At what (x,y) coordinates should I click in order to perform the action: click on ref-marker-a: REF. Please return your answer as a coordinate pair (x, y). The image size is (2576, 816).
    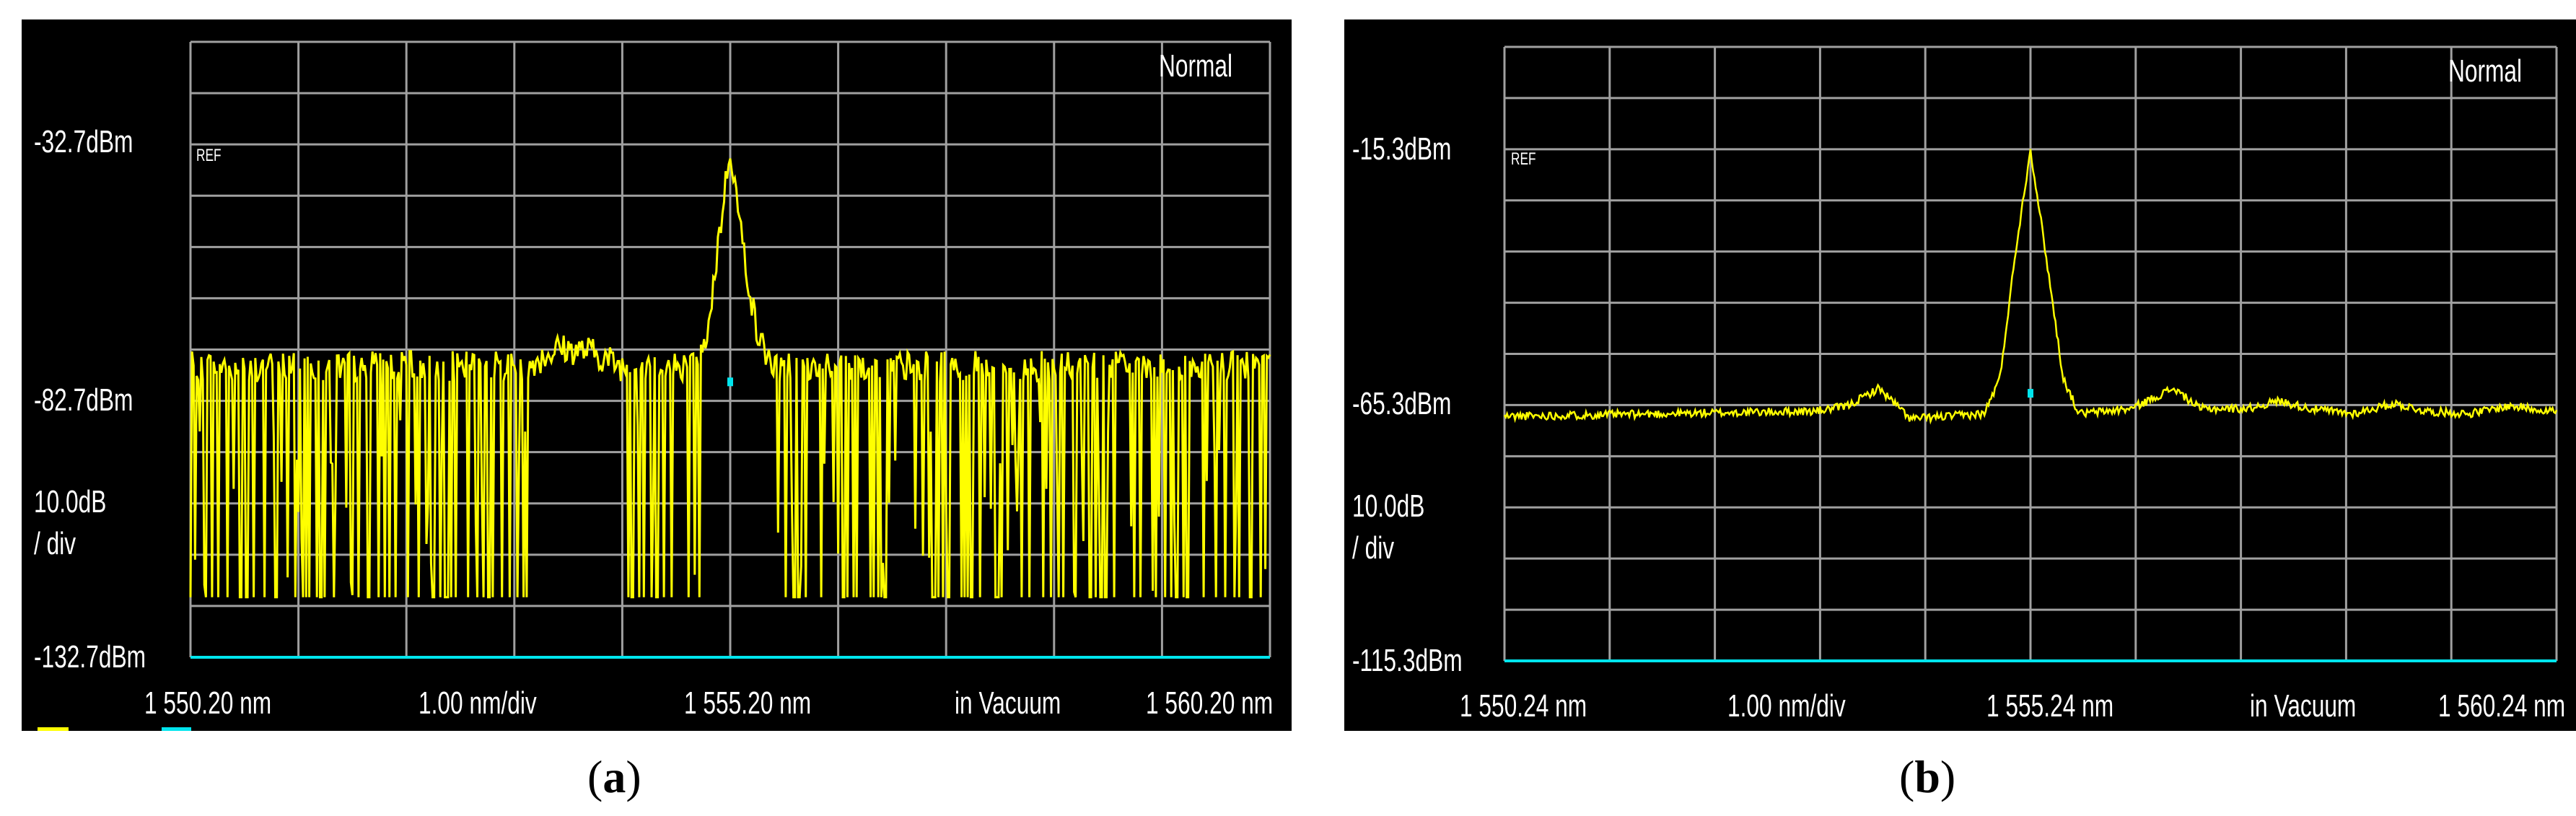
    Looking at the image, I should click on (209, 155).